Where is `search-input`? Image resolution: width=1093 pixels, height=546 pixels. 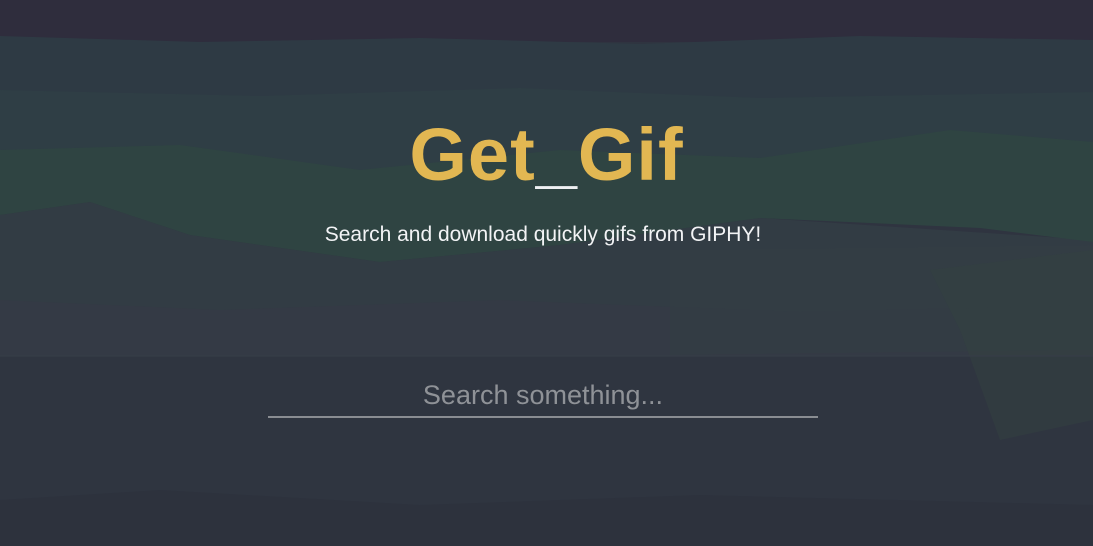 search-input is located at coordinates (543, 398).